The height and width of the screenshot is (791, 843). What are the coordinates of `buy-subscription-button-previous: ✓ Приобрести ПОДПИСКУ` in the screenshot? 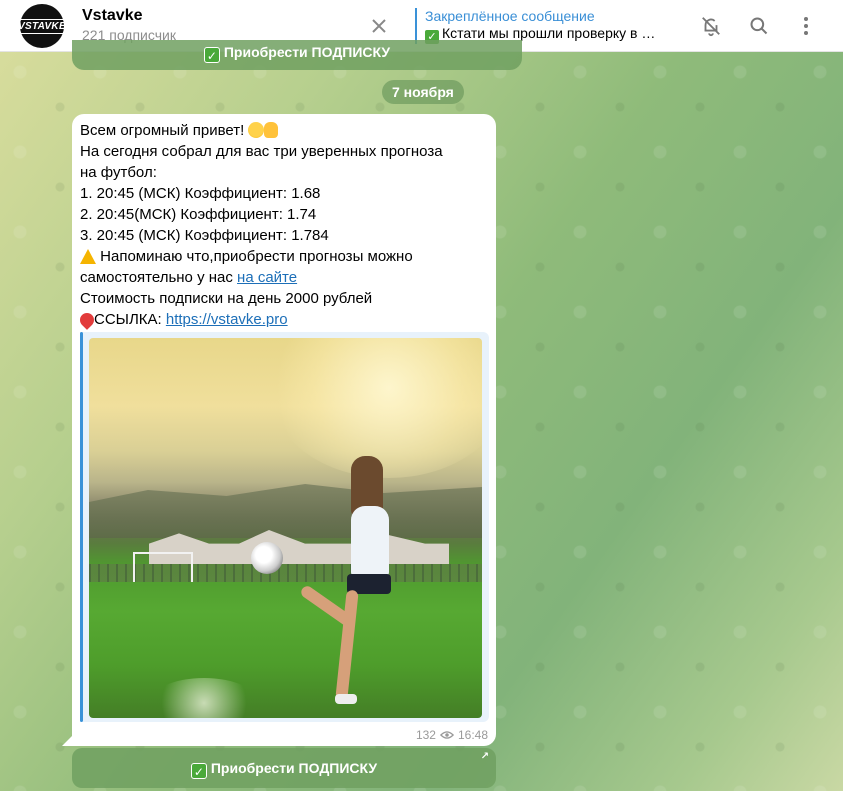 It's located at (297, 55).